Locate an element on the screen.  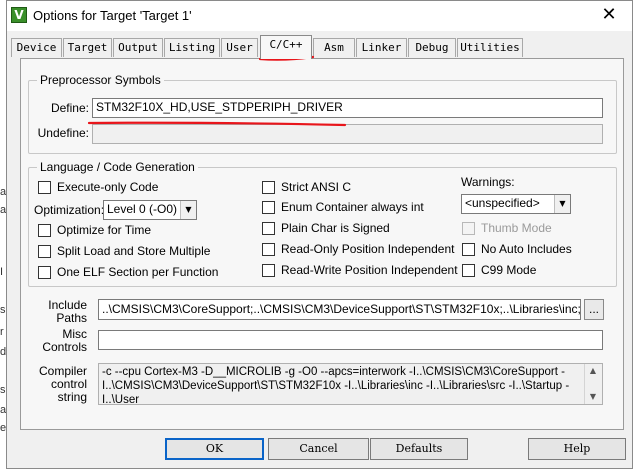
red-annotation-marks is located at coordinates (217, 91).